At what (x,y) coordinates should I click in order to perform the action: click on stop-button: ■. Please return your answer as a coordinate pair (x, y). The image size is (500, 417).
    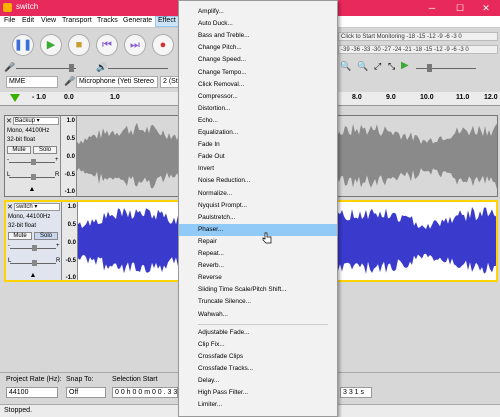
    Looking at the image, I should click on (79, 45).